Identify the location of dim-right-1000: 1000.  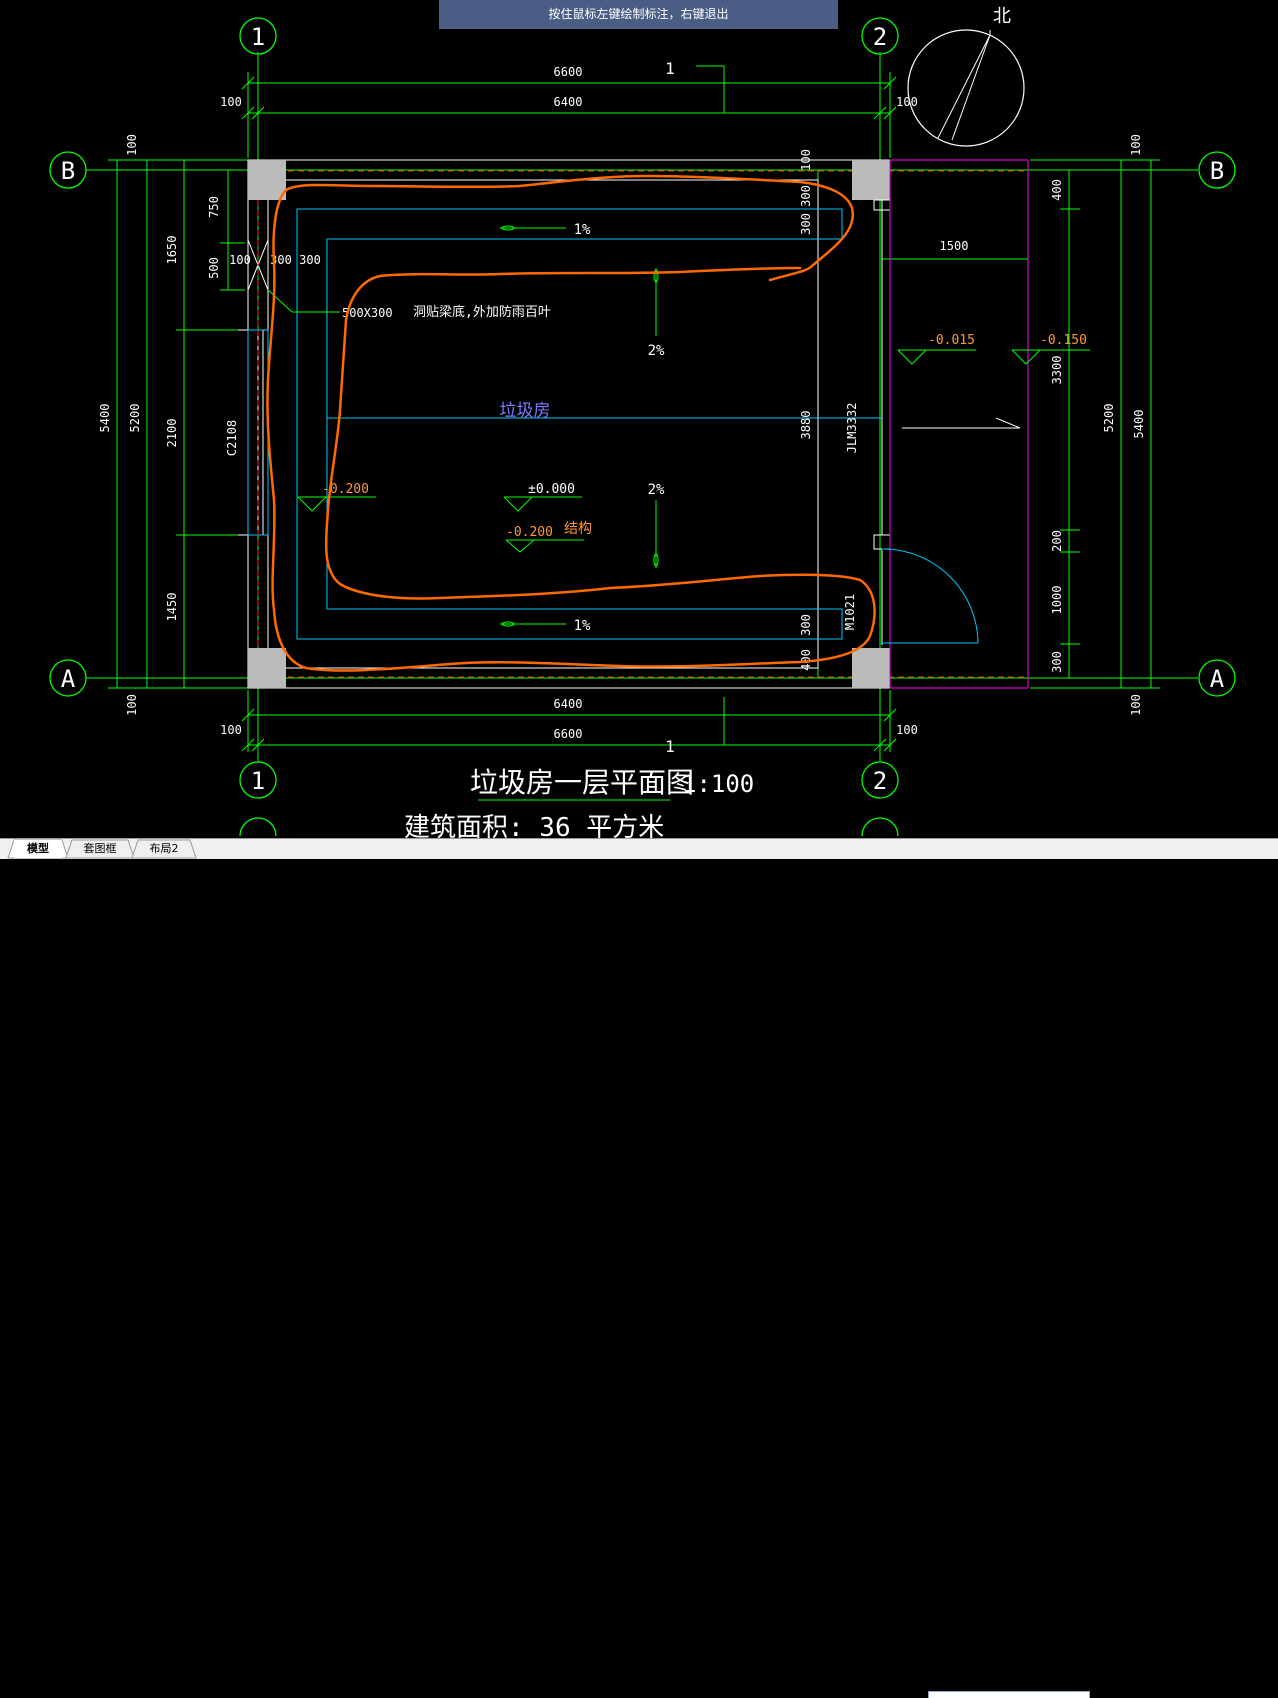
(1057, 600).